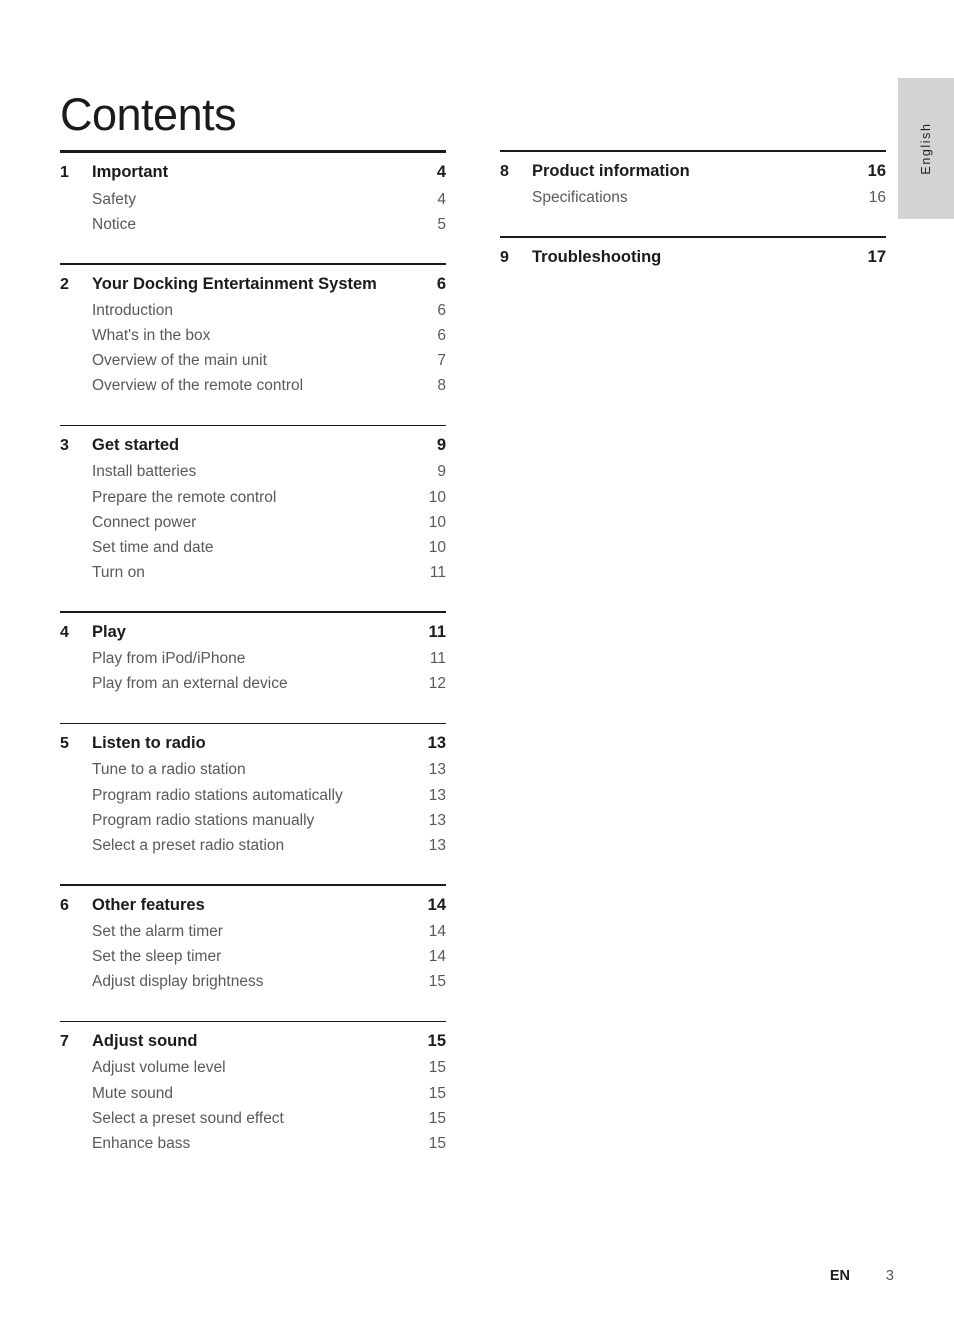 This screenshot has width=954, height=1337. Describe the element at coordinates (253, 310) in the screenshot. I see `toc-subentry-row: Introduction 6` at that location.